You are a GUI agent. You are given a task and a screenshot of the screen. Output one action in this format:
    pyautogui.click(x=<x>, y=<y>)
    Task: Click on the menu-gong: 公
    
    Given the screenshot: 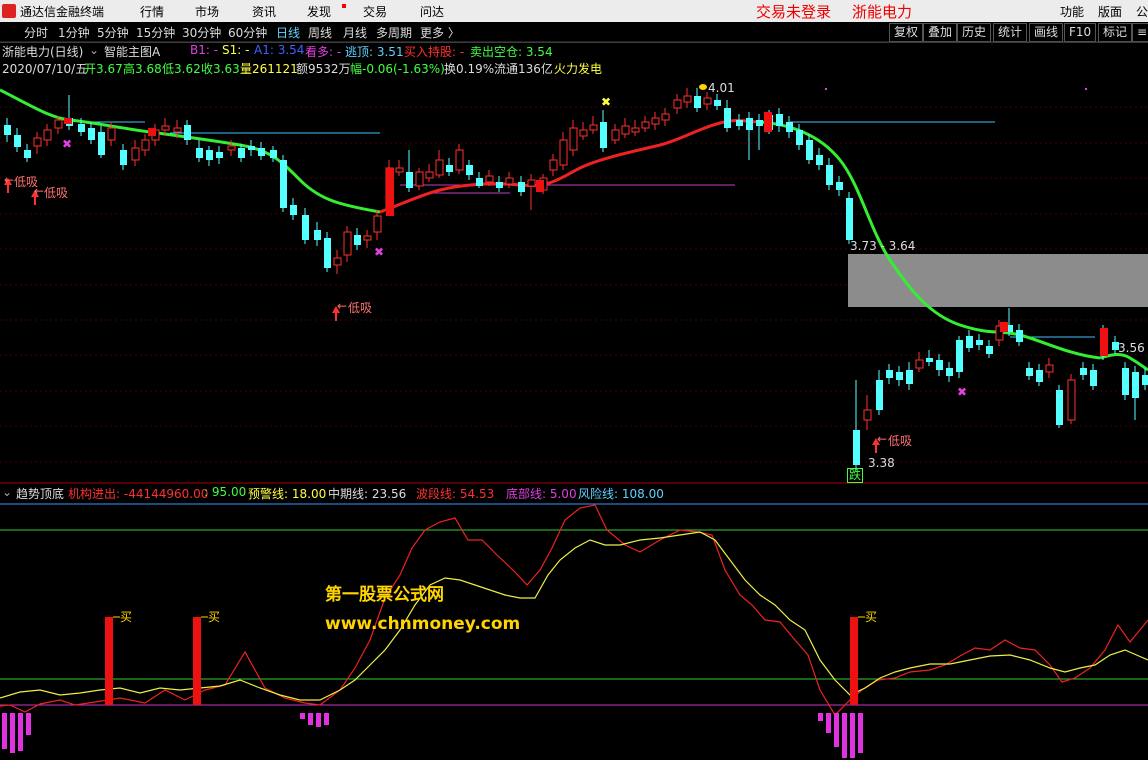 What is the action you would take?
    pyautogui.click(x=1142, y=11)
    